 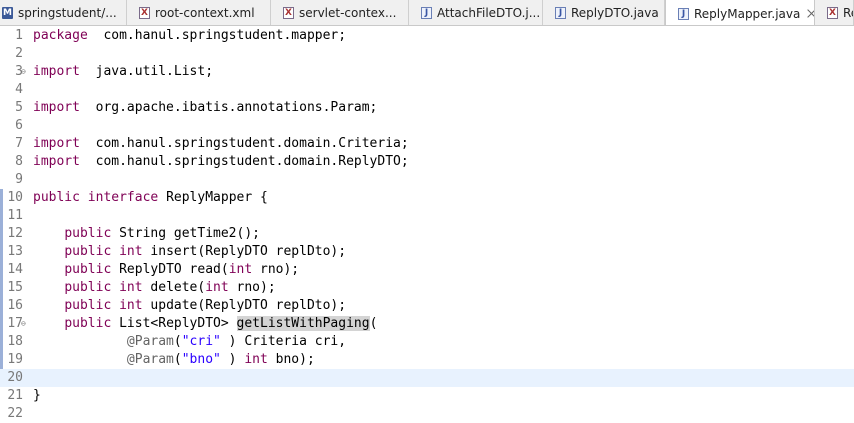 What do you see at coordinates (19, 125) in the screenshot?
I see `line-number: 6` at bounding box center [19, 125].